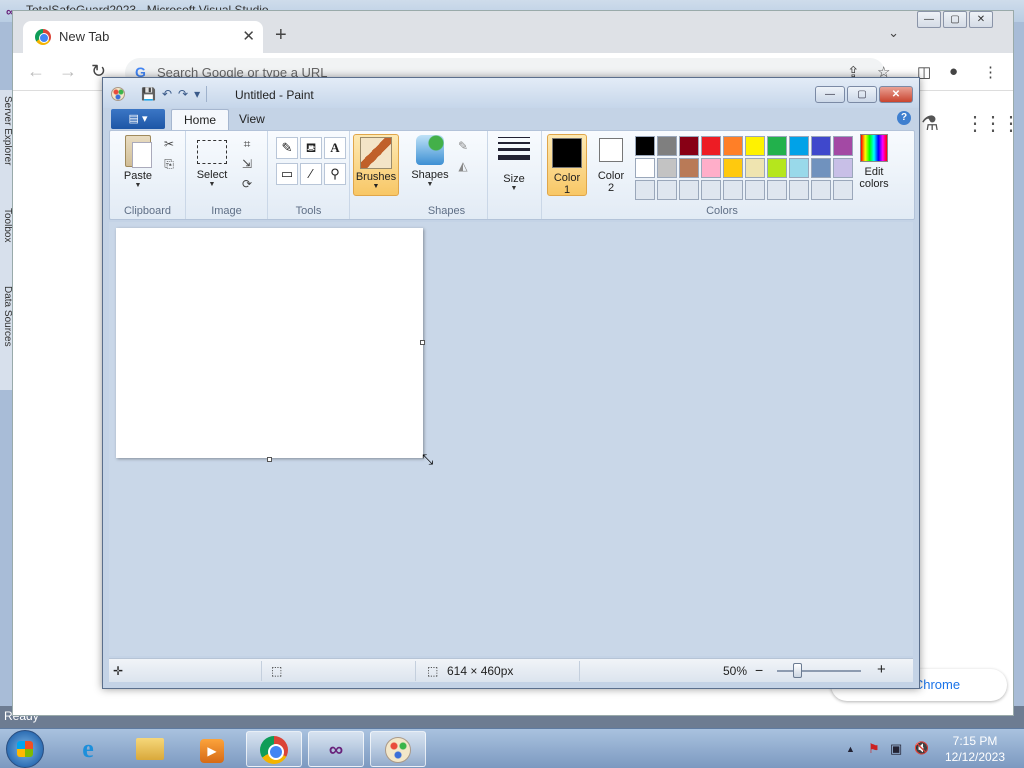  What do you see at coordinates (981, 19) in the screenshot?
I see `chrome-close-button: ✕` at bounding box center [981, 19].